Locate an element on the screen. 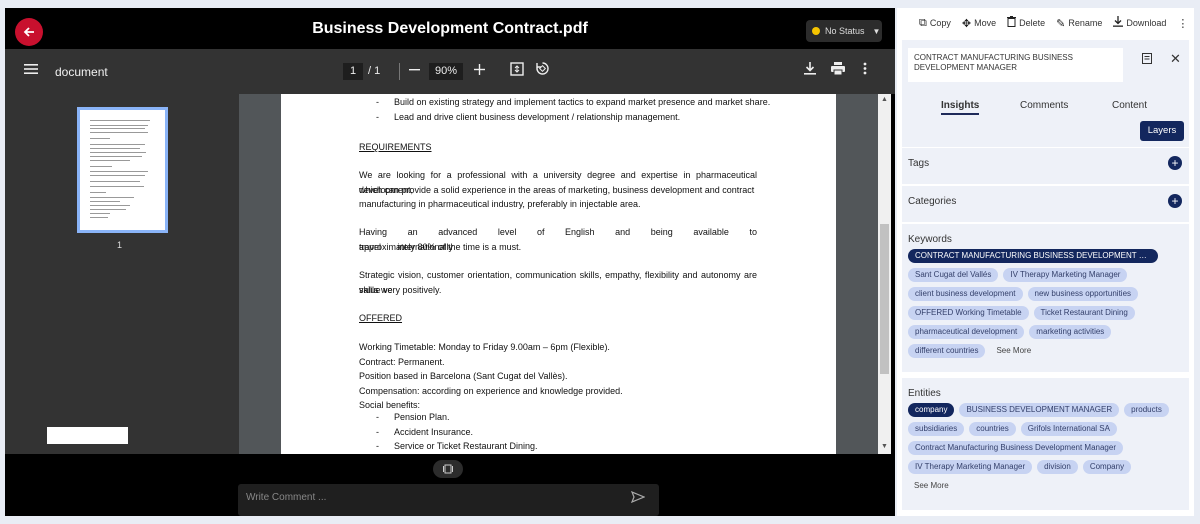 The image size is (1200, 524). scroll-up-icon: ▲ is located at coordinates (884, 99).